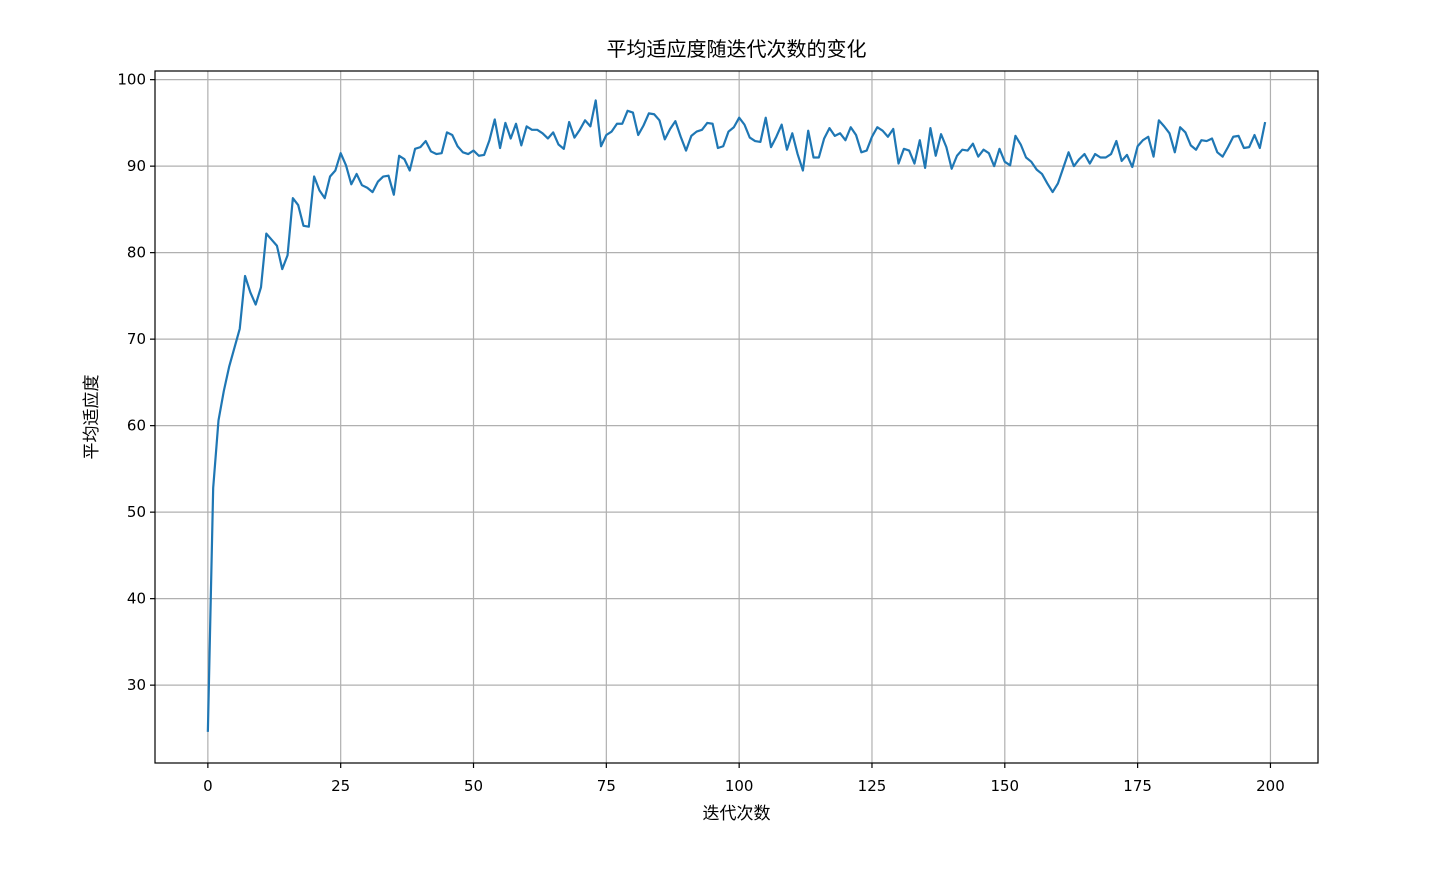 The height and width of the screenshot is (880, 1447). What do you see at coordinates (136, 599) in the screenshot?
I see `y-tick-label: 40` at bounding box center [136, 599].